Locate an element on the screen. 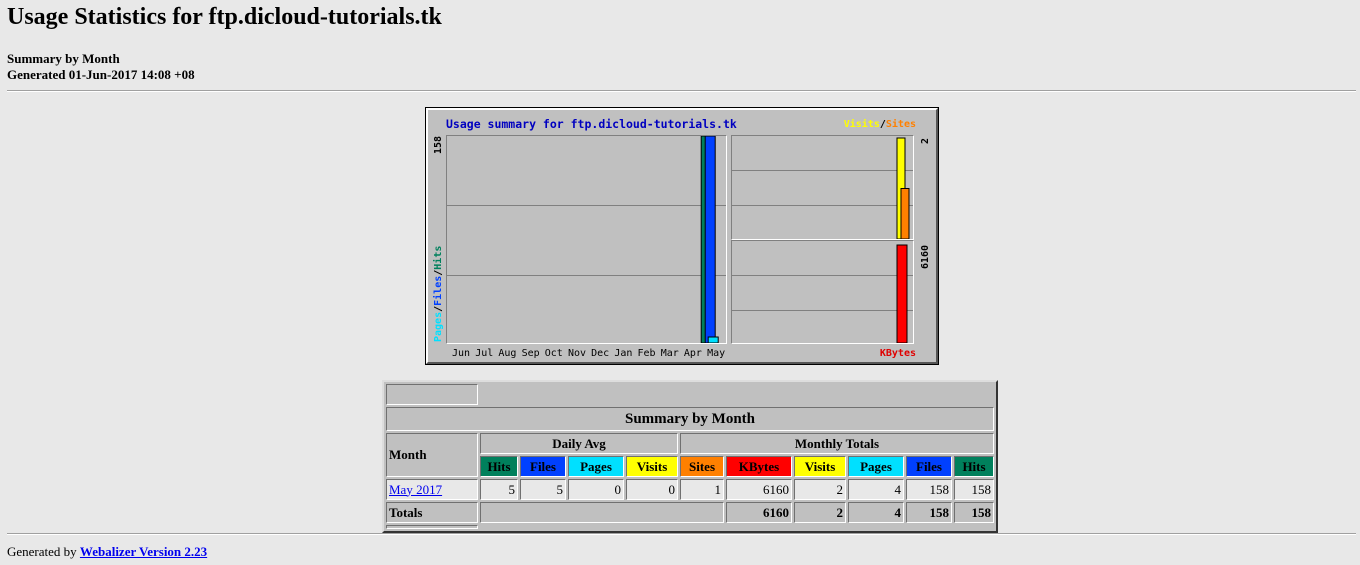 This screenshot has width=1360, height=565. month-label: Apr is located at coordinates (692, 353).